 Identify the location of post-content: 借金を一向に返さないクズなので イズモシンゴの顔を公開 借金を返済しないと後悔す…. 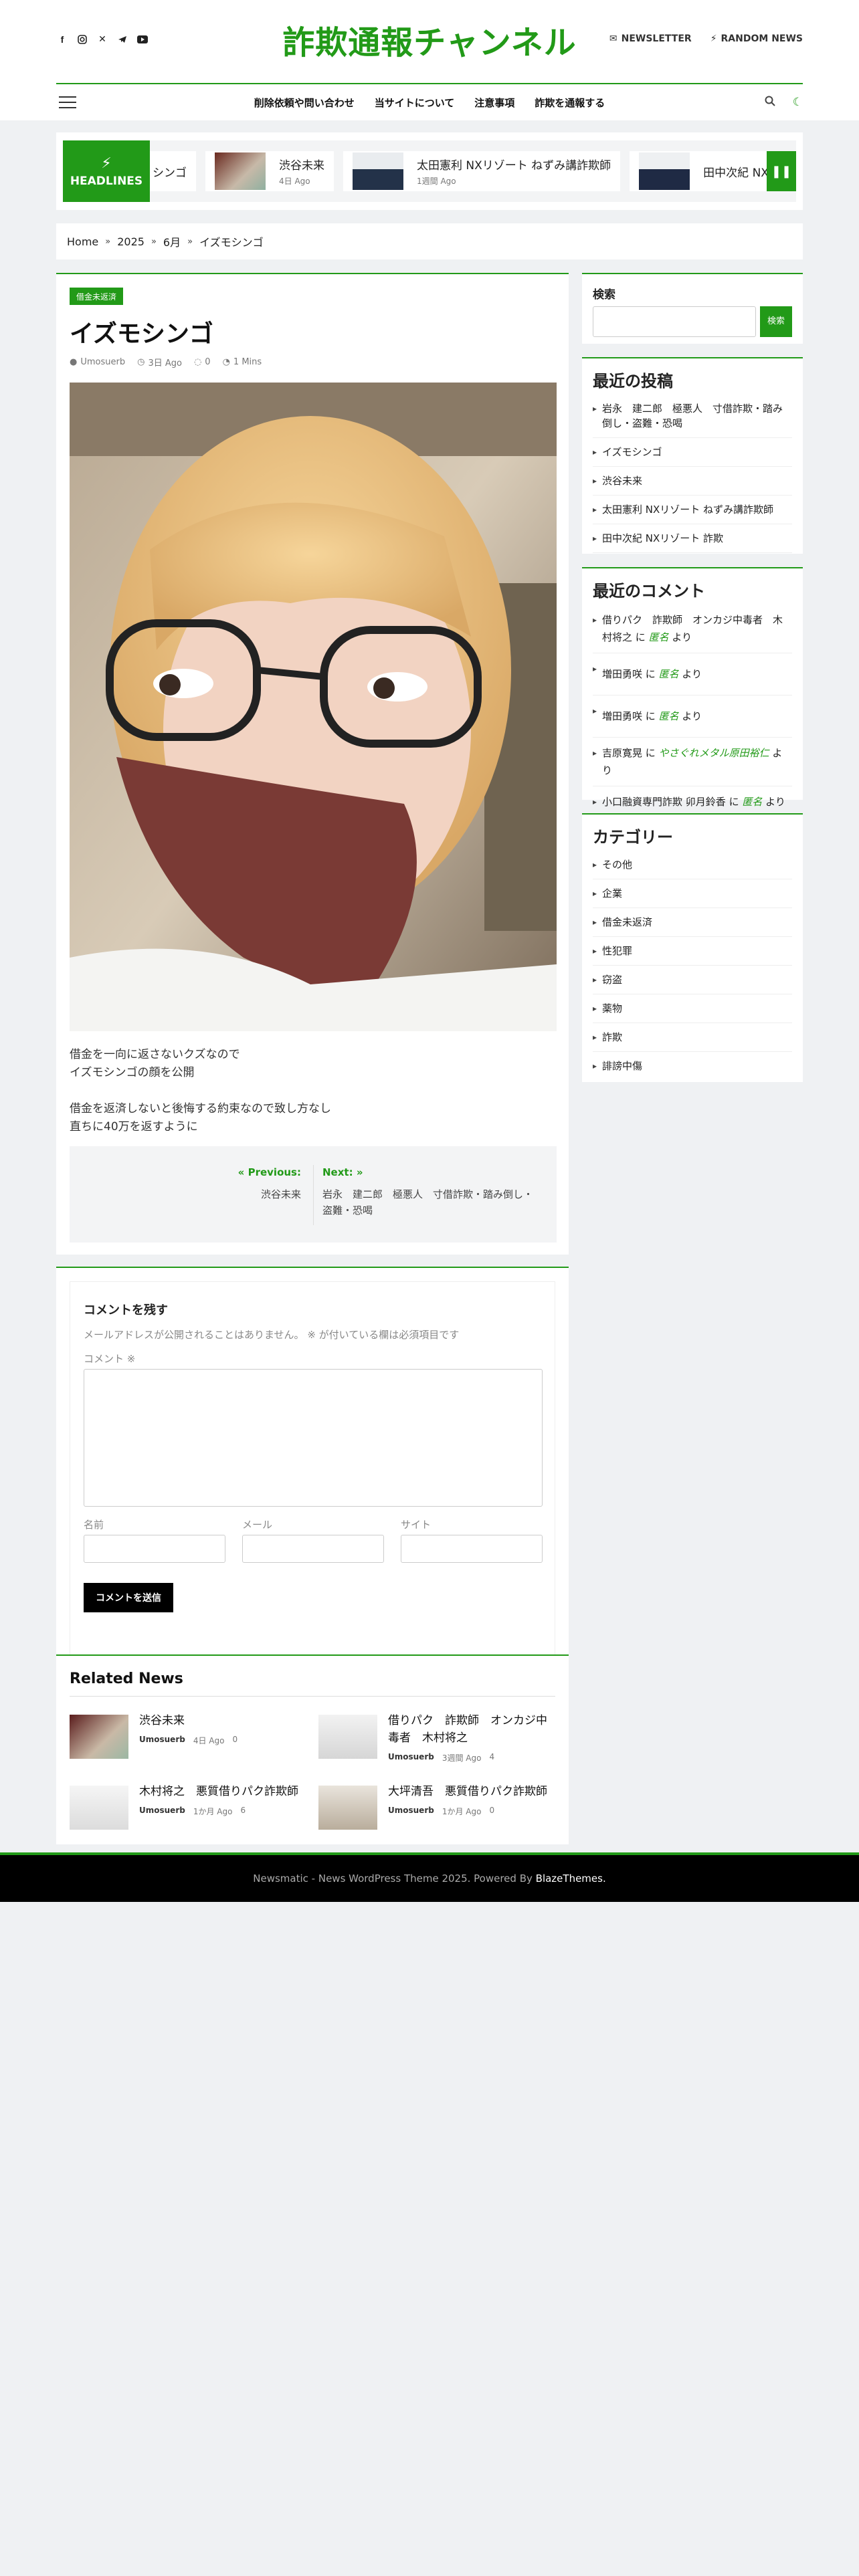
(201, 1100).